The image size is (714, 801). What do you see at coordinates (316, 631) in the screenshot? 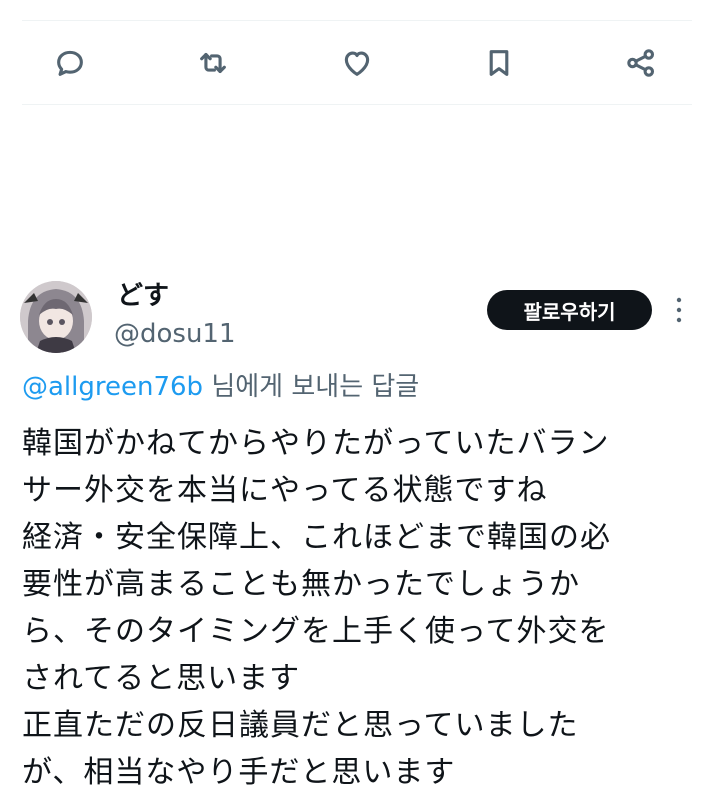
I see `tweet-text-line: ら、そのタイミングを上手く使って外交を` at bounding box center [316, 631].